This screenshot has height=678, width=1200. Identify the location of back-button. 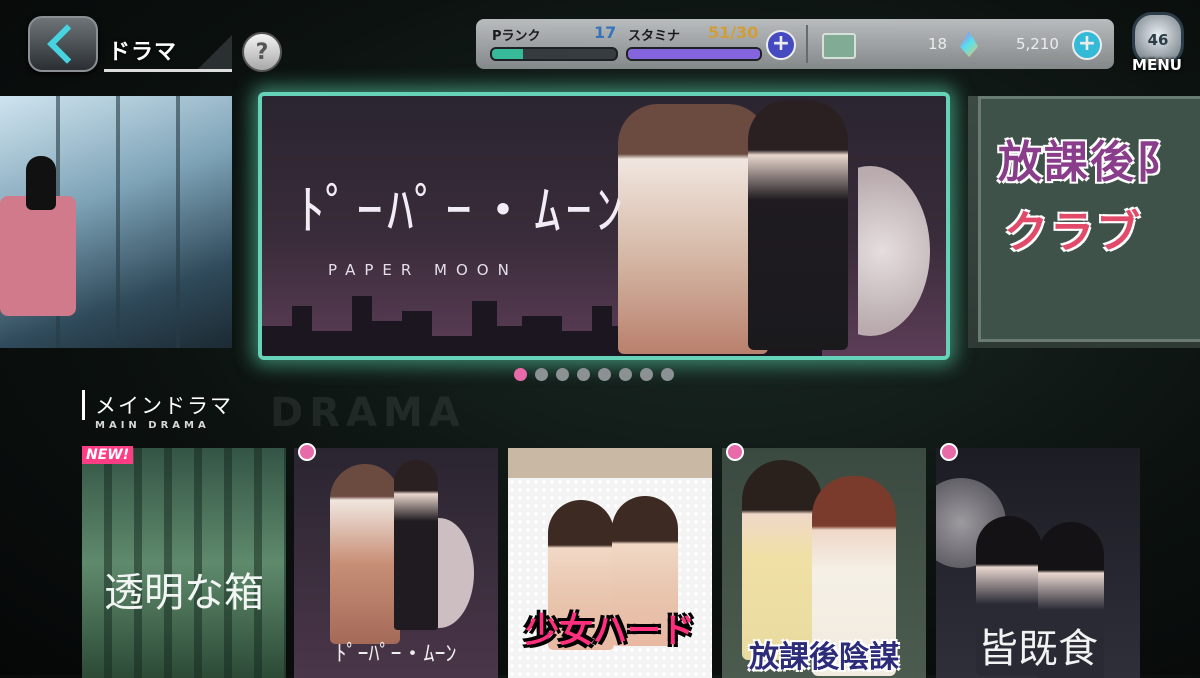
(63, 44).